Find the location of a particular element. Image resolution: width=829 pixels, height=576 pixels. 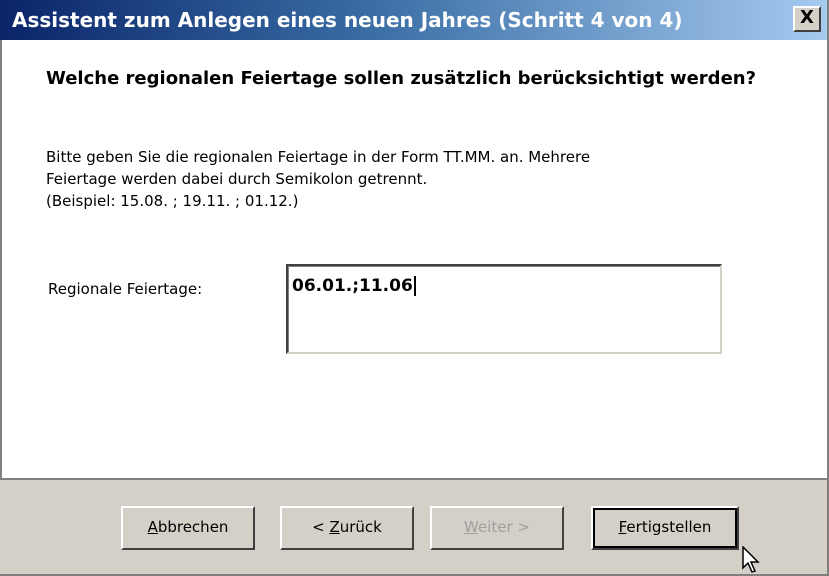

finish-button: Fertigstellen is located at coordinates (665, 528).